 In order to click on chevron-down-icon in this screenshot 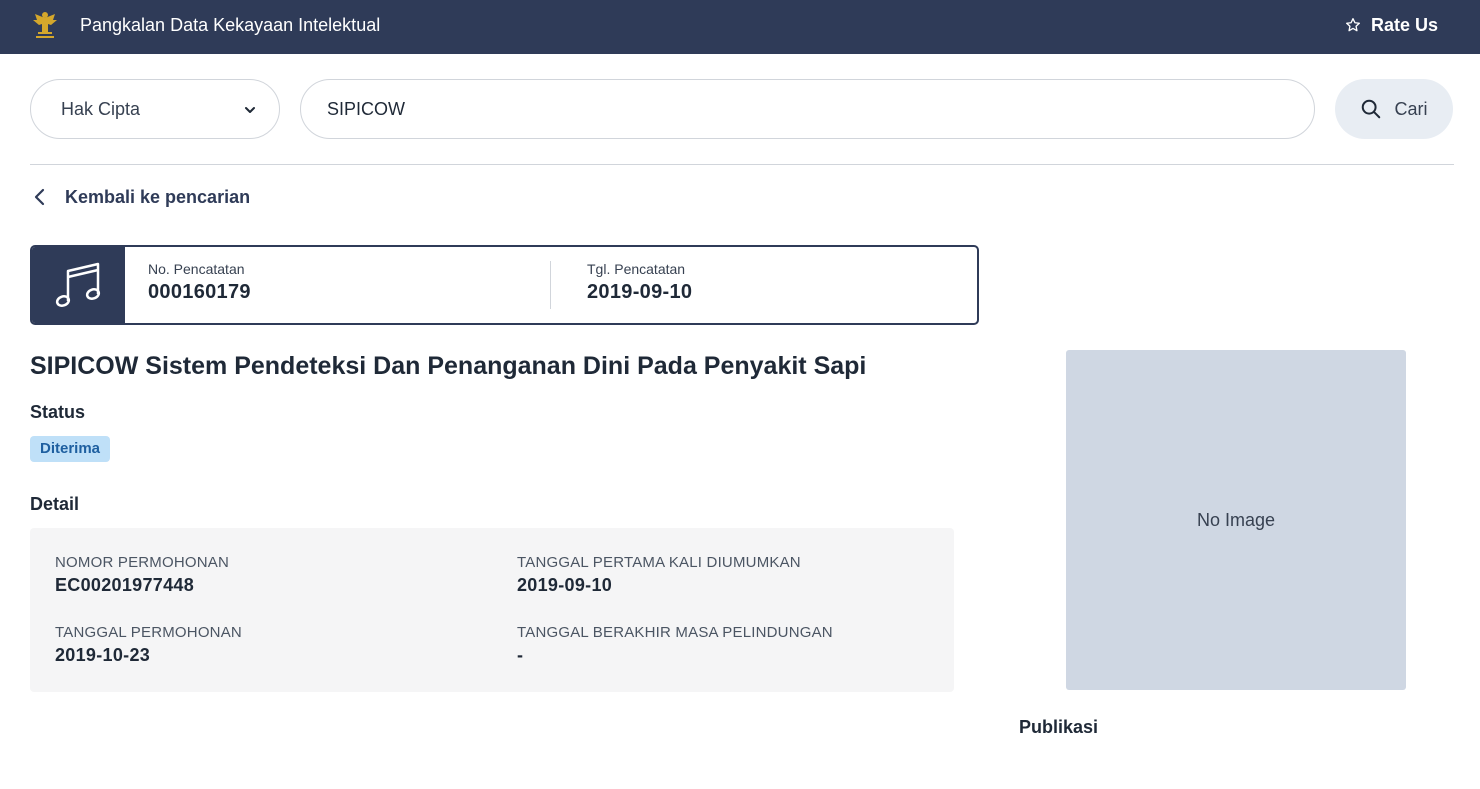, I will do `click(250, 110)`.